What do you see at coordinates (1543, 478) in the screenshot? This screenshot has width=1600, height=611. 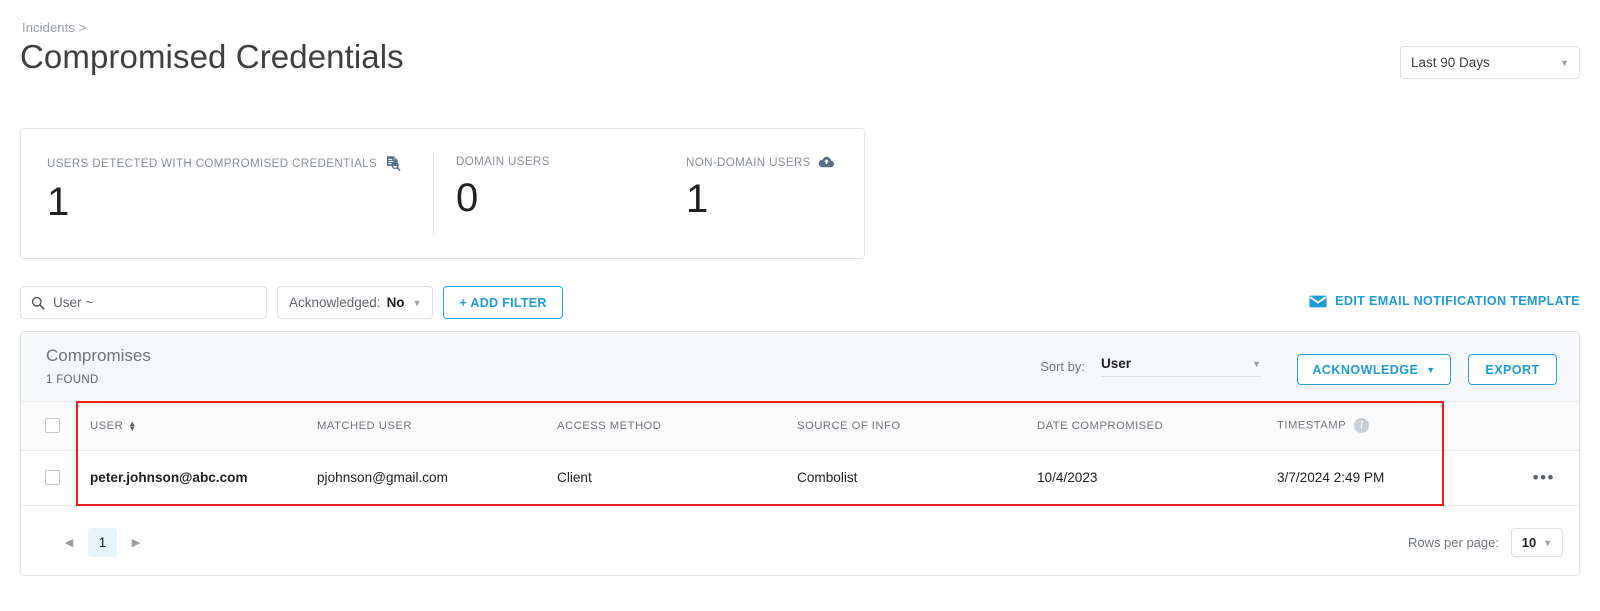 I see `row-overflow-menu-button: •••` at bounding box center [1543, 478].